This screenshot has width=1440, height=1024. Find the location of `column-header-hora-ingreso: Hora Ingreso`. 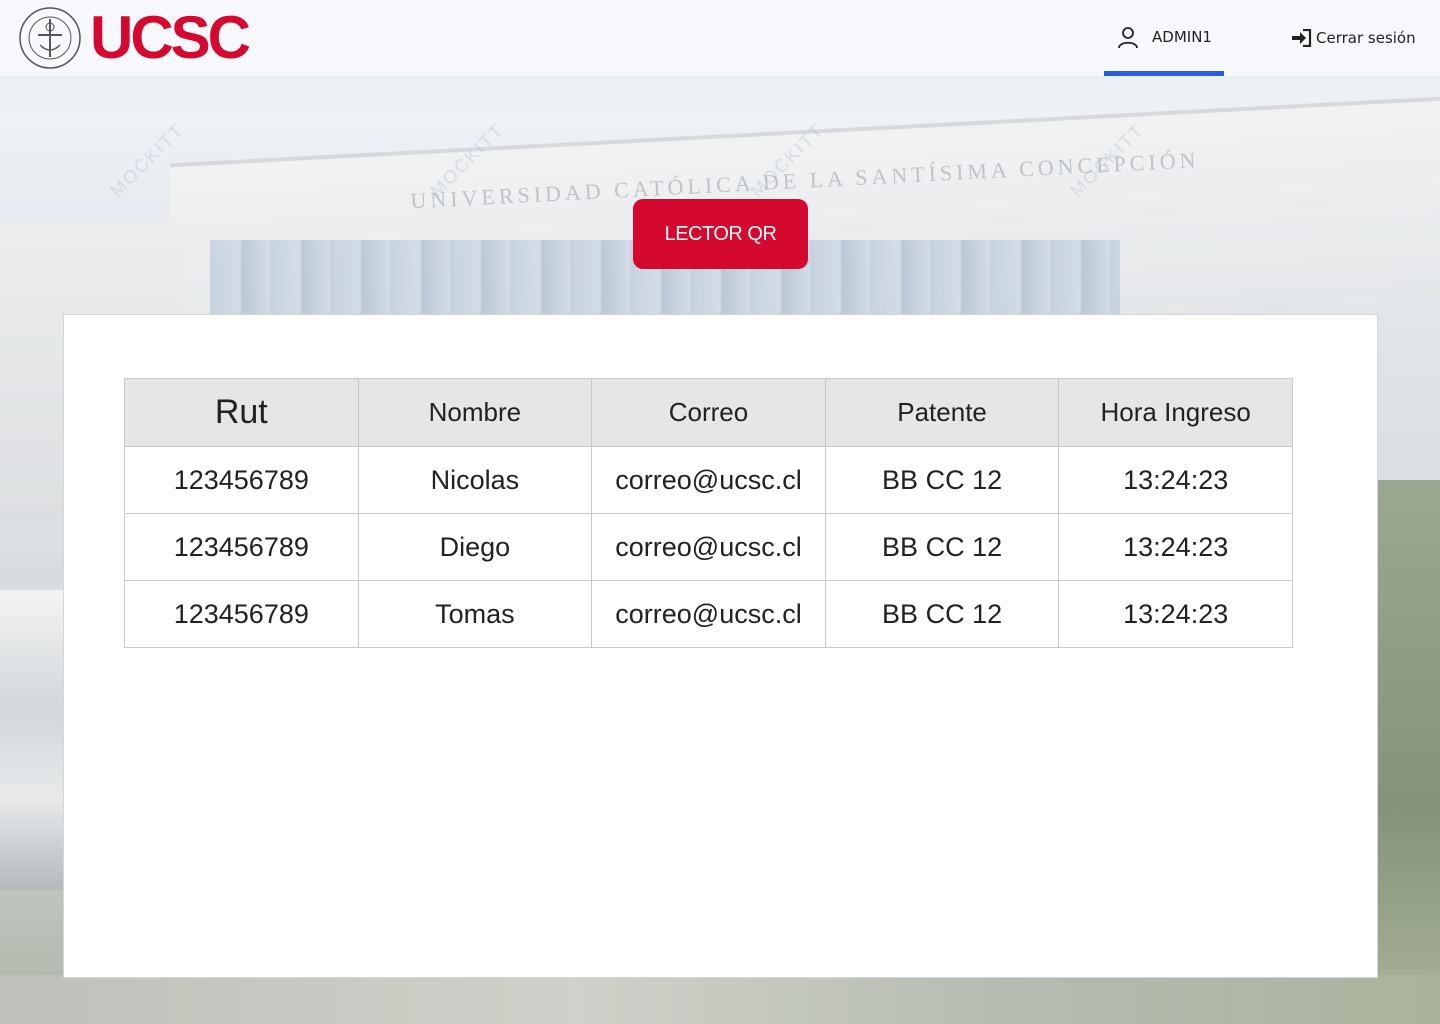

column-header-hora-ingreso: Hora Ingreso is located at coordinates (1175, 412).